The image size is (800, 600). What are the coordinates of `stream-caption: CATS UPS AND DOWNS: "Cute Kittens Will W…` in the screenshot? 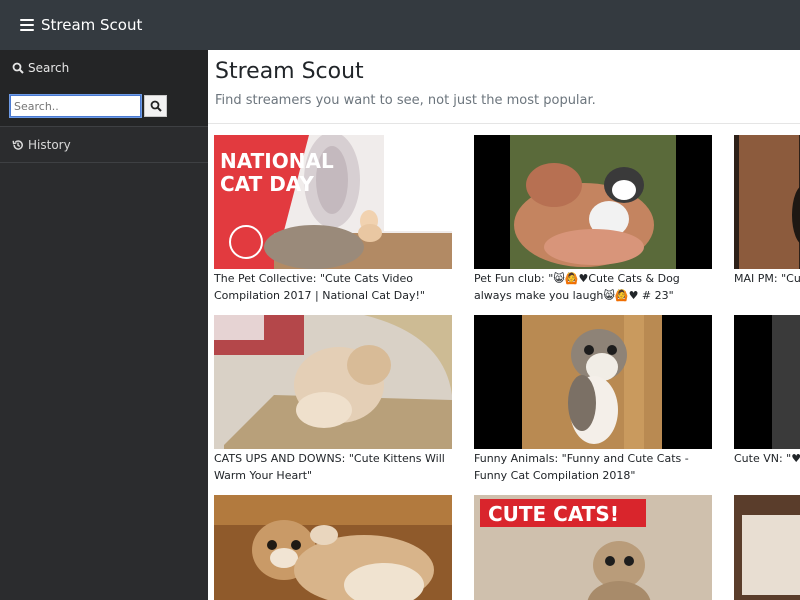 It's located at (334, 467).